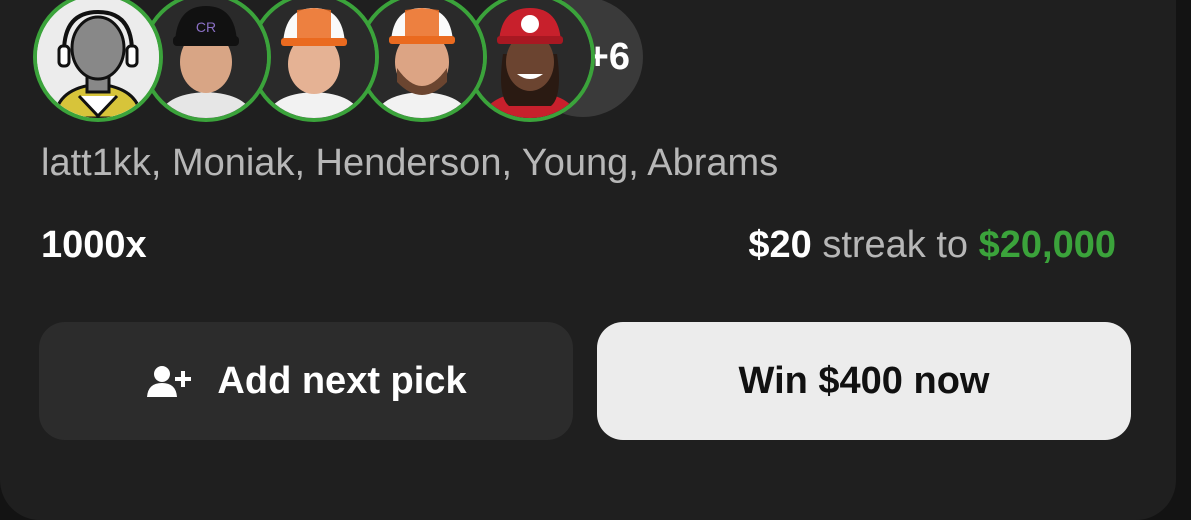  What do you see at coordinates (206, 27) in the screenshot?
I see `svg-text: CR` at bounding box center [206, 27].